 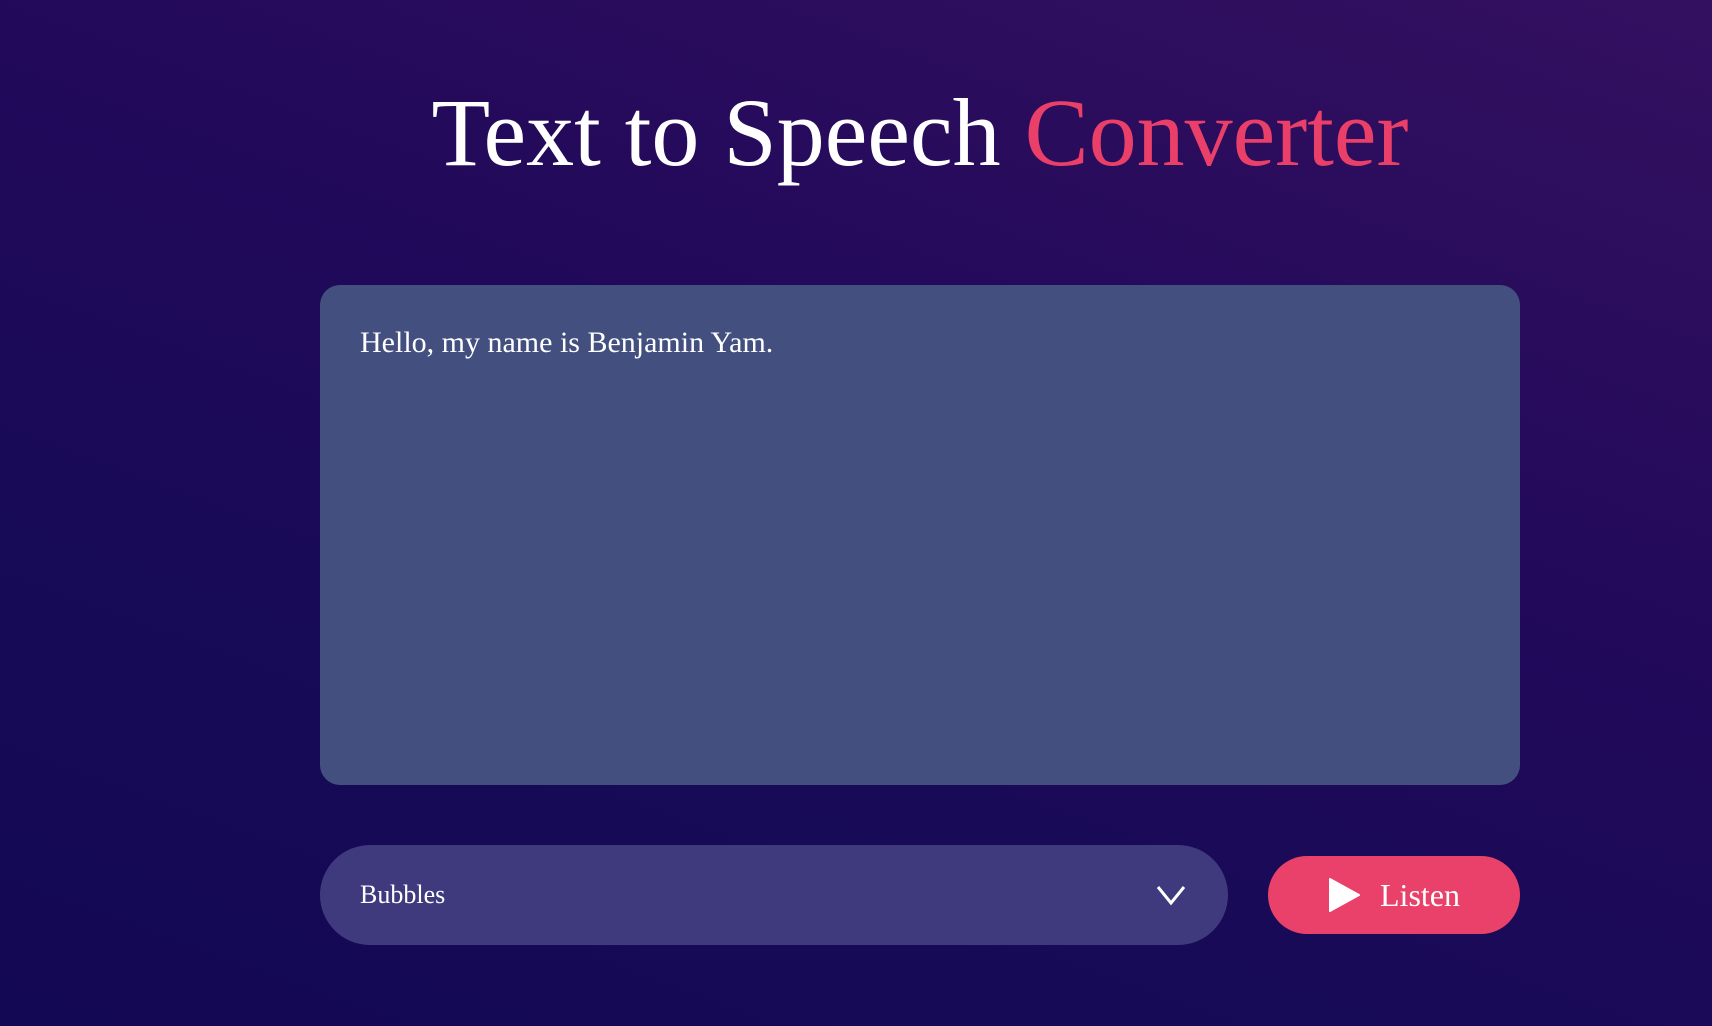 I want to click on chevron-down-icon, so click(x=1171, y=895).